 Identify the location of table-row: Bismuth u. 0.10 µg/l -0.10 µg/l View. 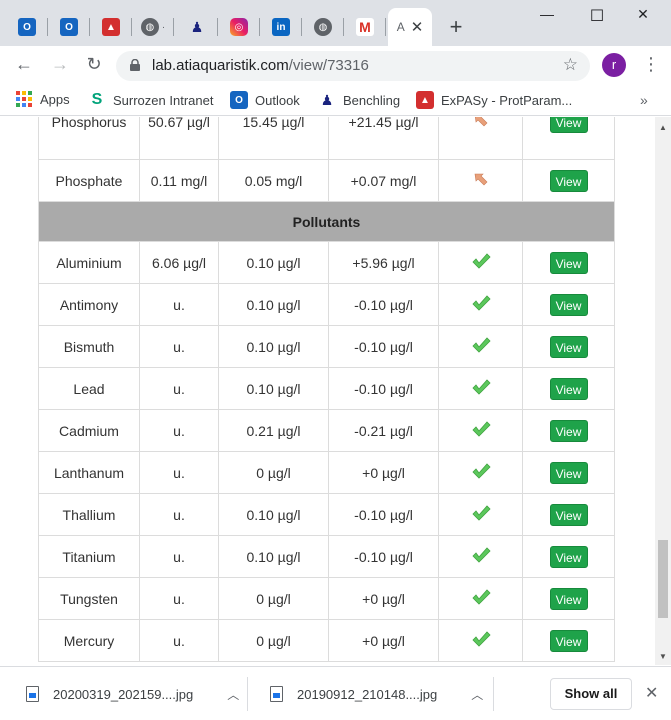
(326, 346).